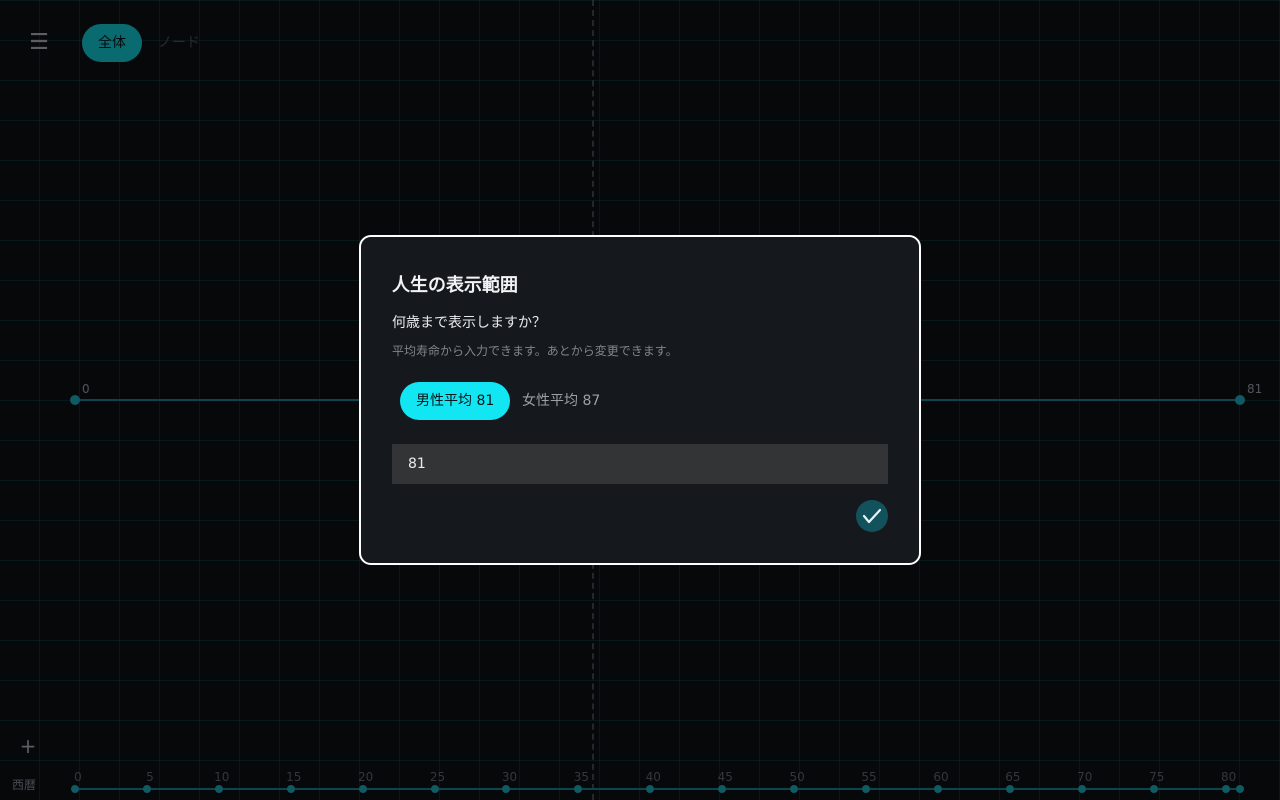  Describe the element at coordinates (535, 351) in the screenshot. I see `dialog-hint: 平均寿命から入力できます。あとから変更できます。` at that location.